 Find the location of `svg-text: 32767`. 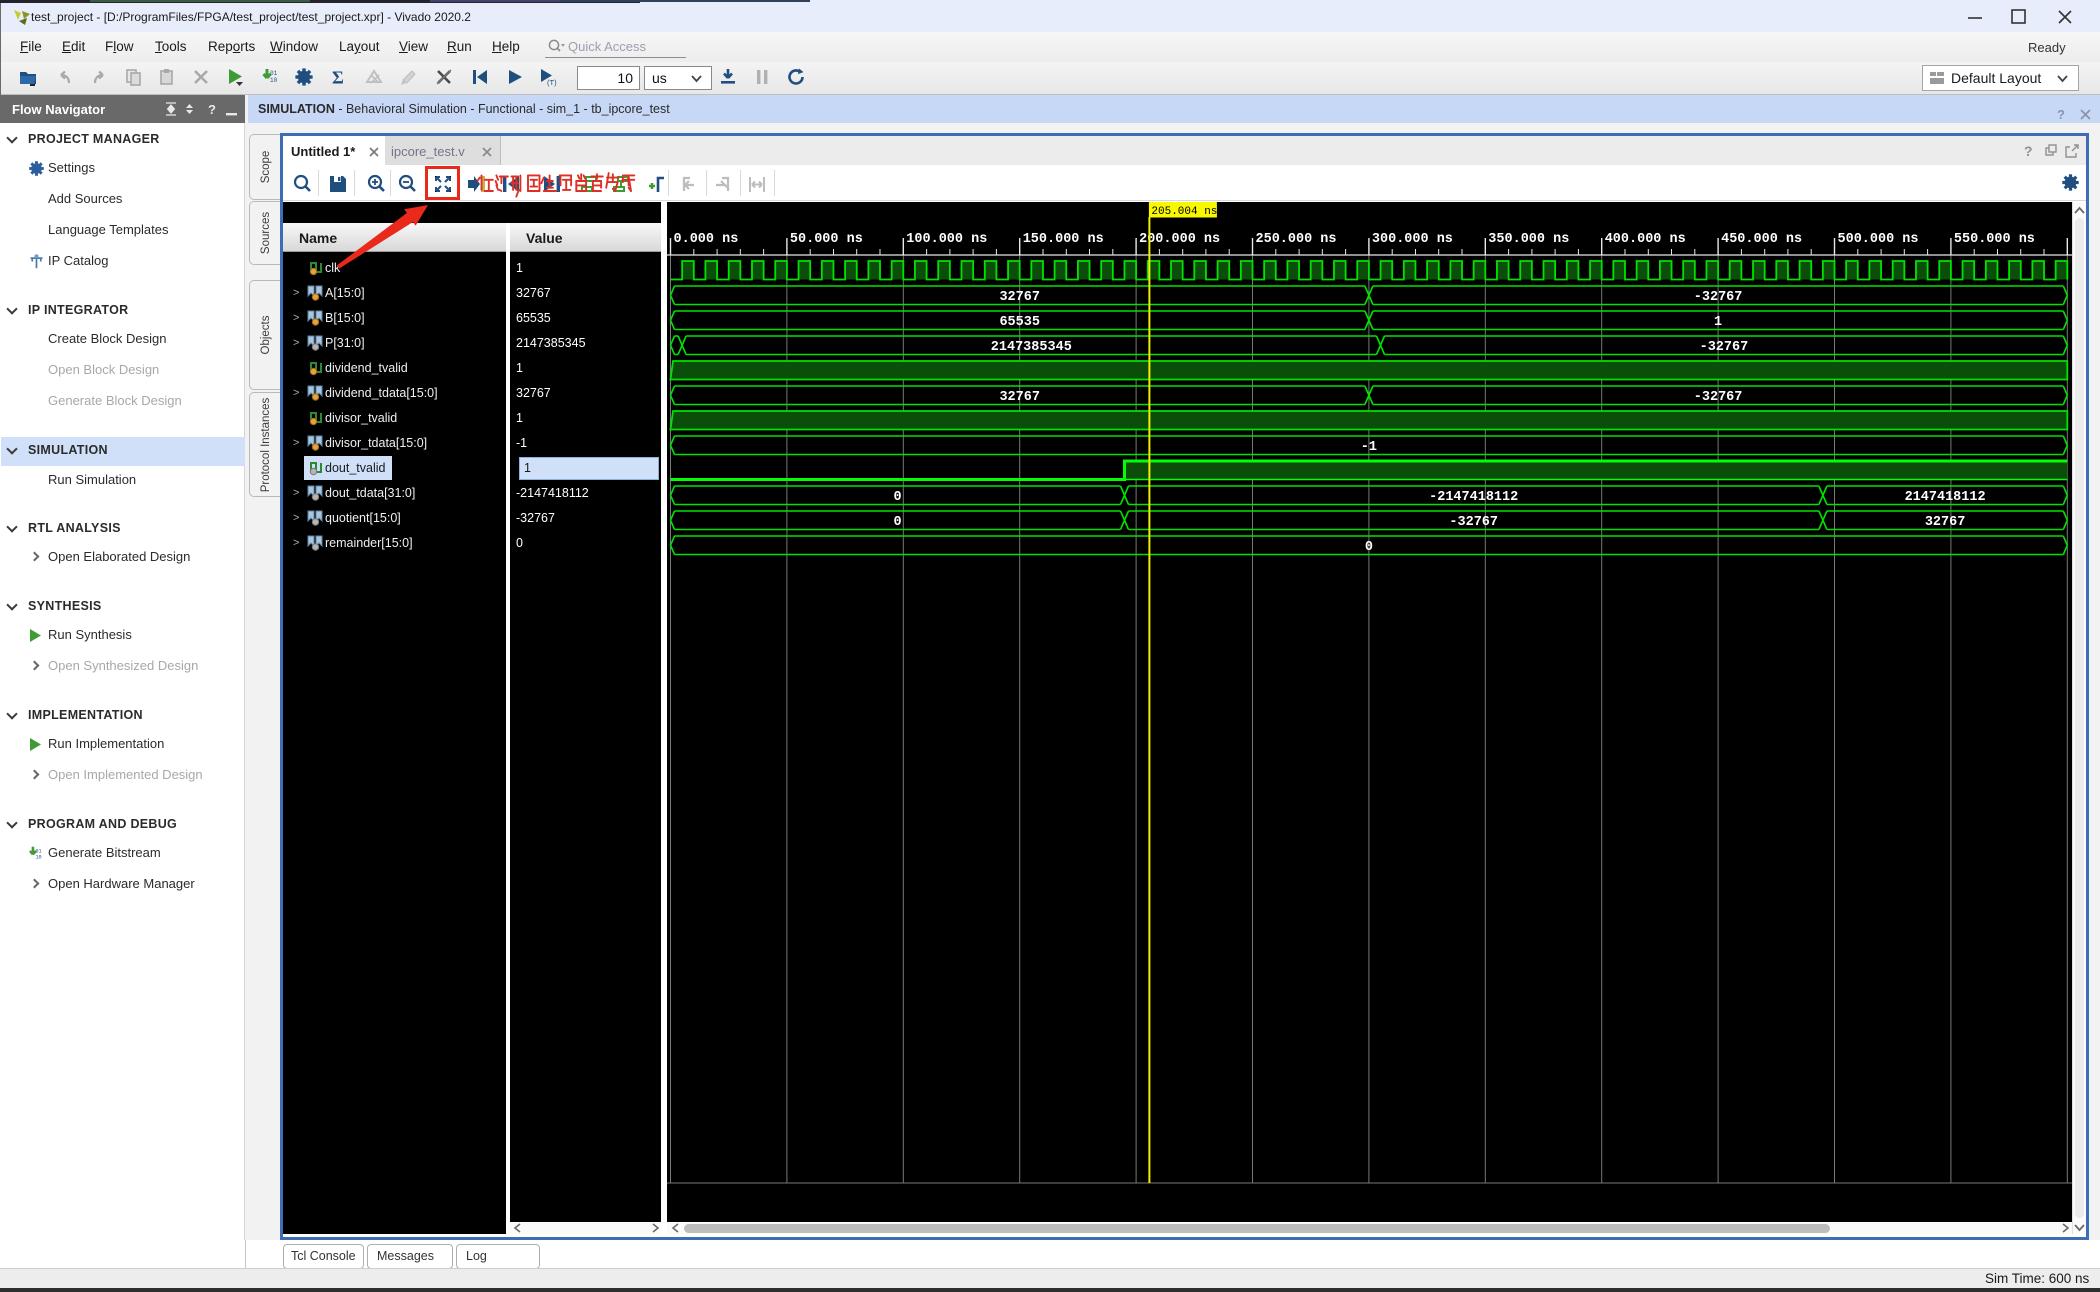

svg-text: 32767 is located at coordinates (1945, 522).